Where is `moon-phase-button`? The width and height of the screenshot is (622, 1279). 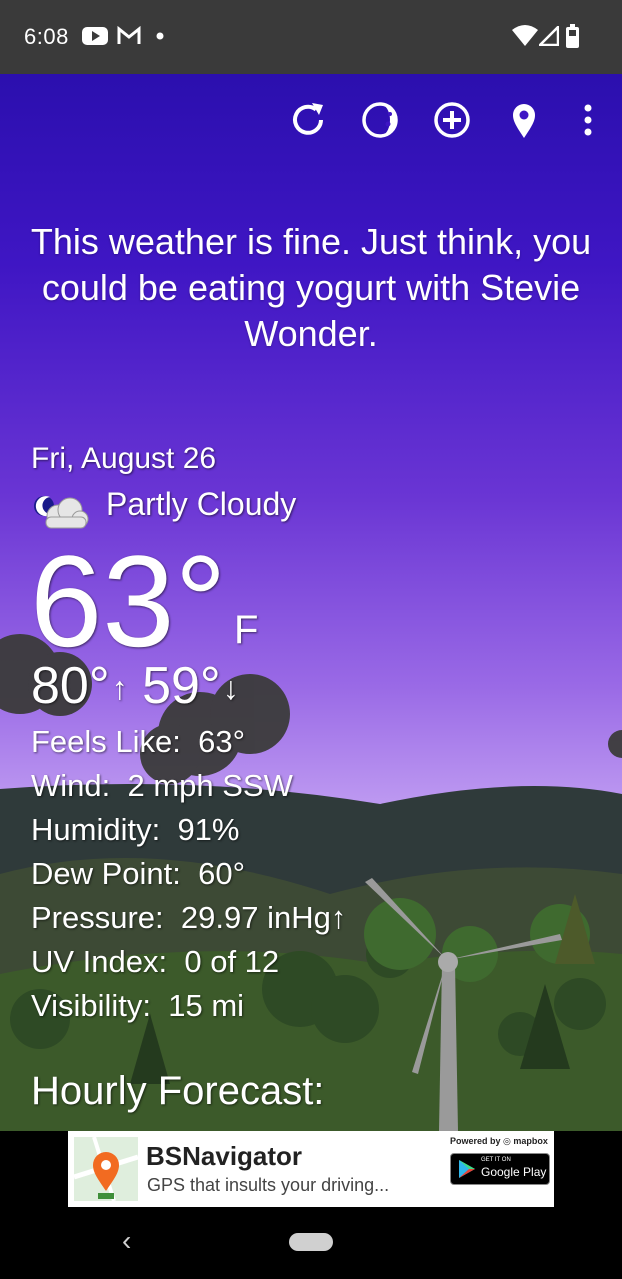 moon-phase-button is located at coordinates (380, 120).